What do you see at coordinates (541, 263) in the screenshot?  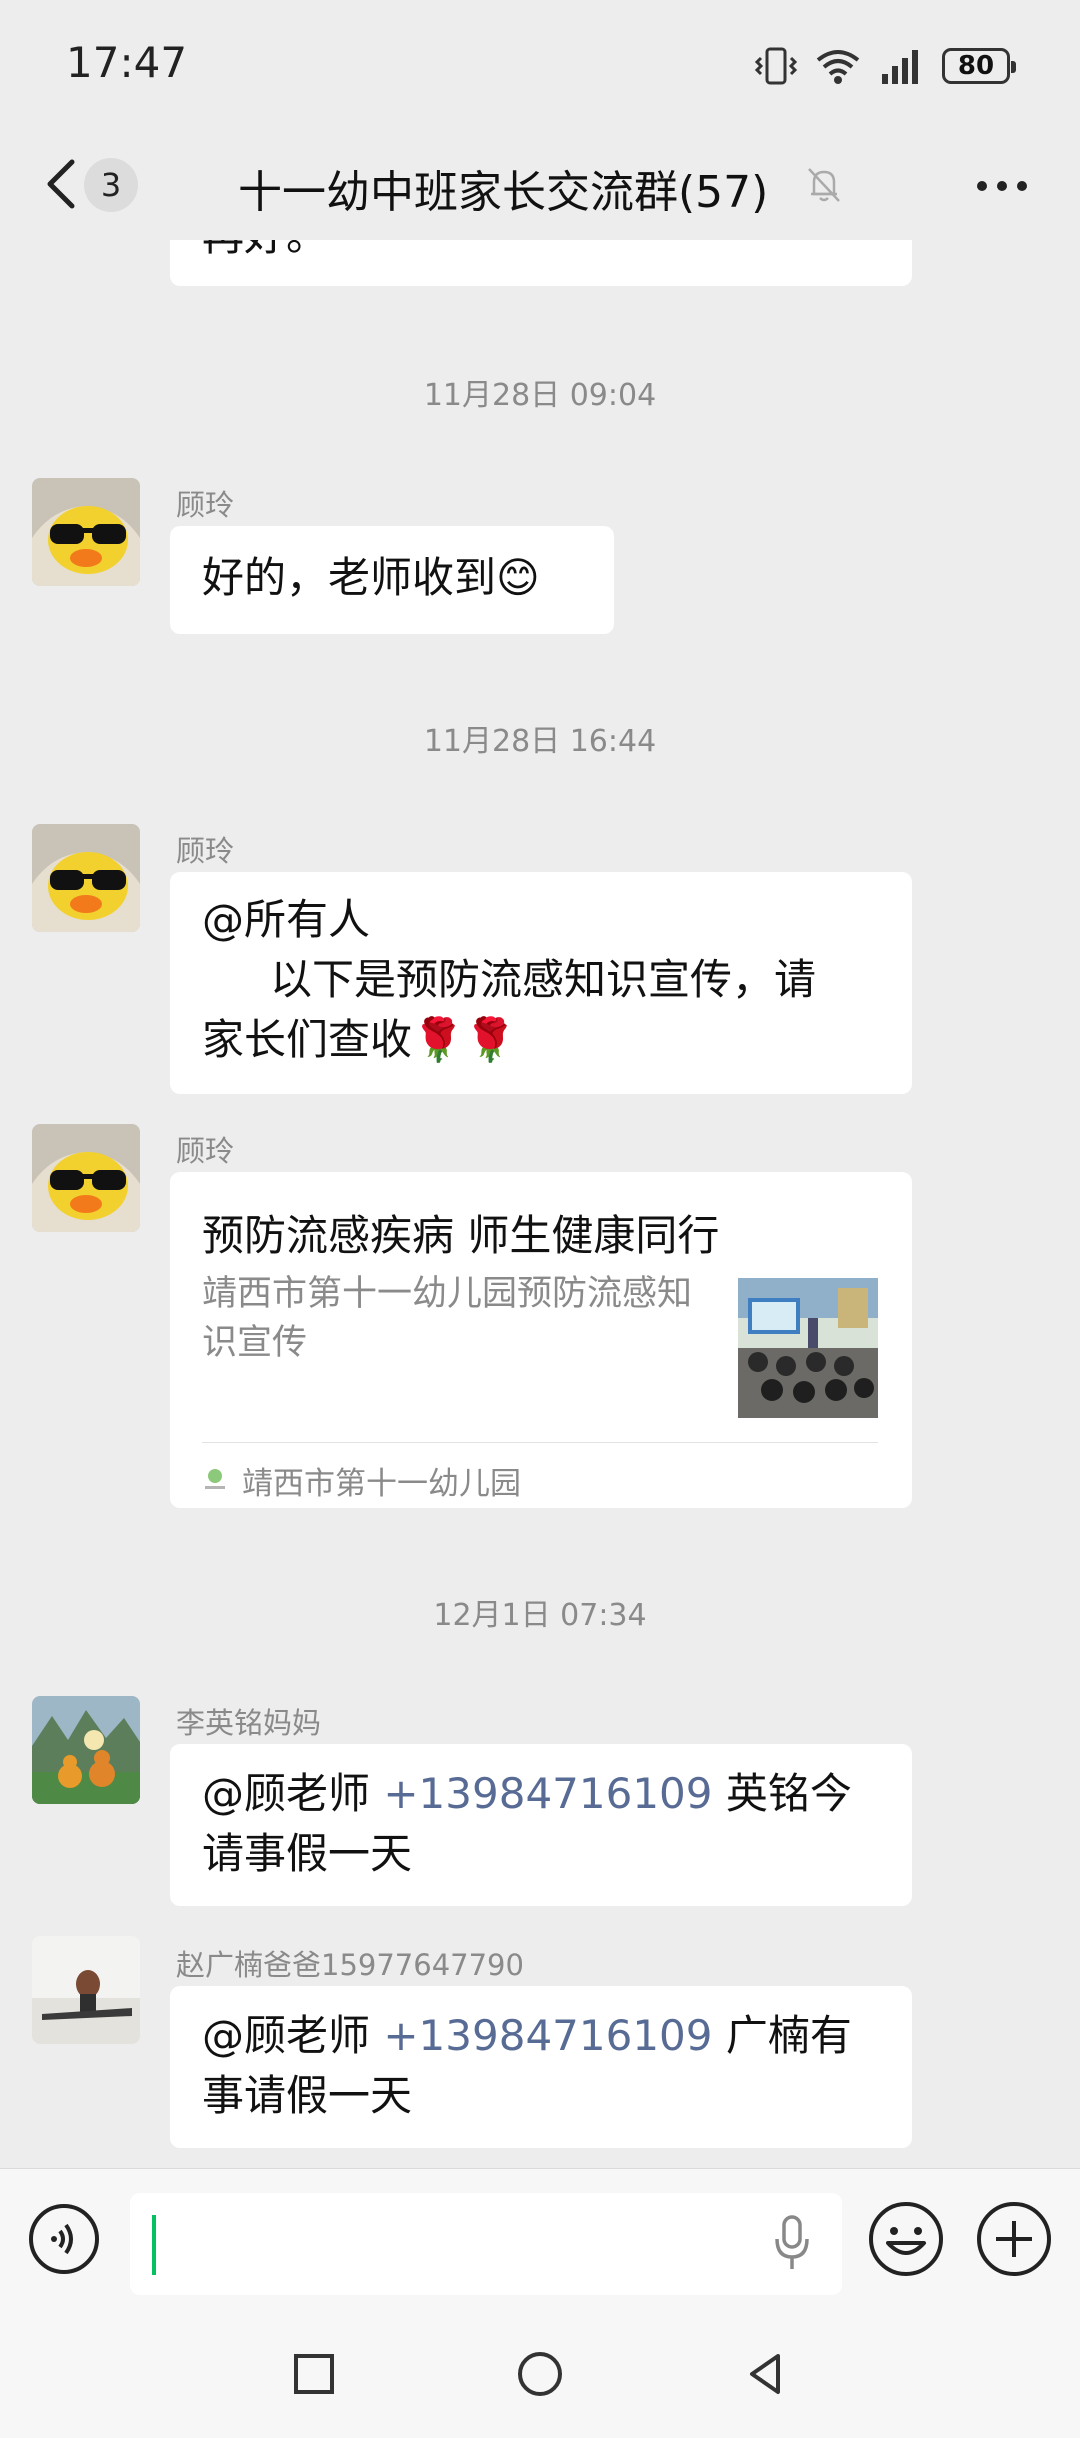 I see `message-bubble-partial: 再好。` at bounding box center [541, 263].